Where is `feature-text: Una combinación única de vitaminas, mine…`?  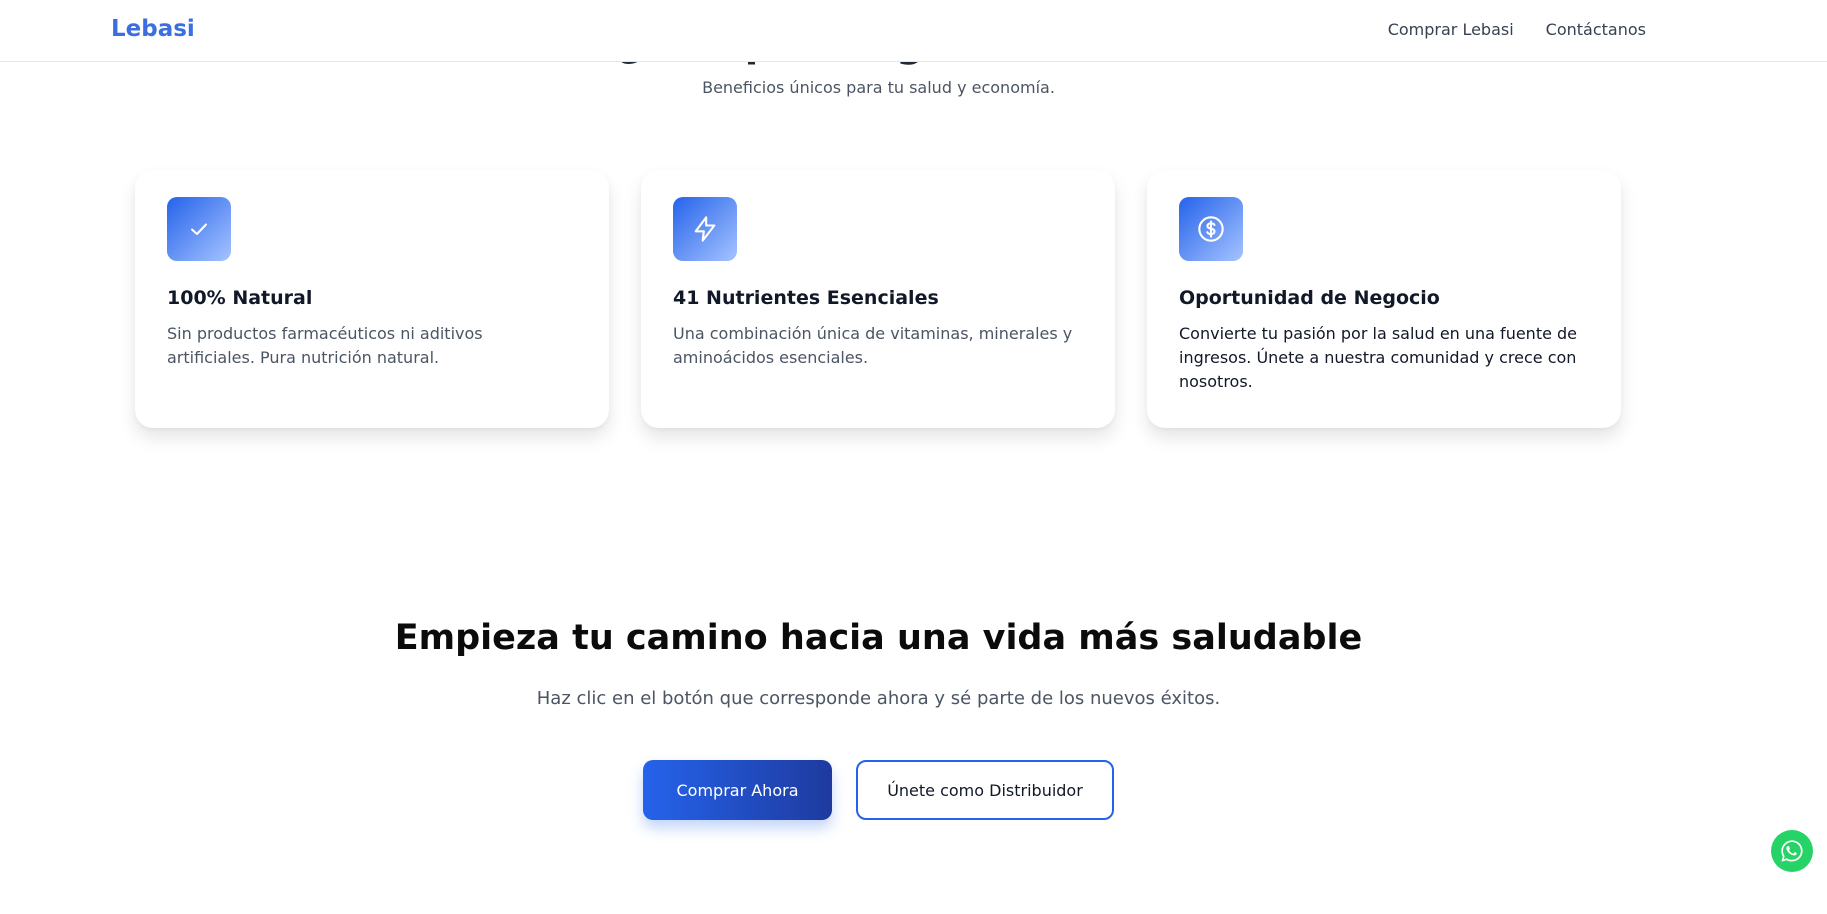
feature-text: Una combinación única de vitaminas, mine… is located at coordinates (873, 345).